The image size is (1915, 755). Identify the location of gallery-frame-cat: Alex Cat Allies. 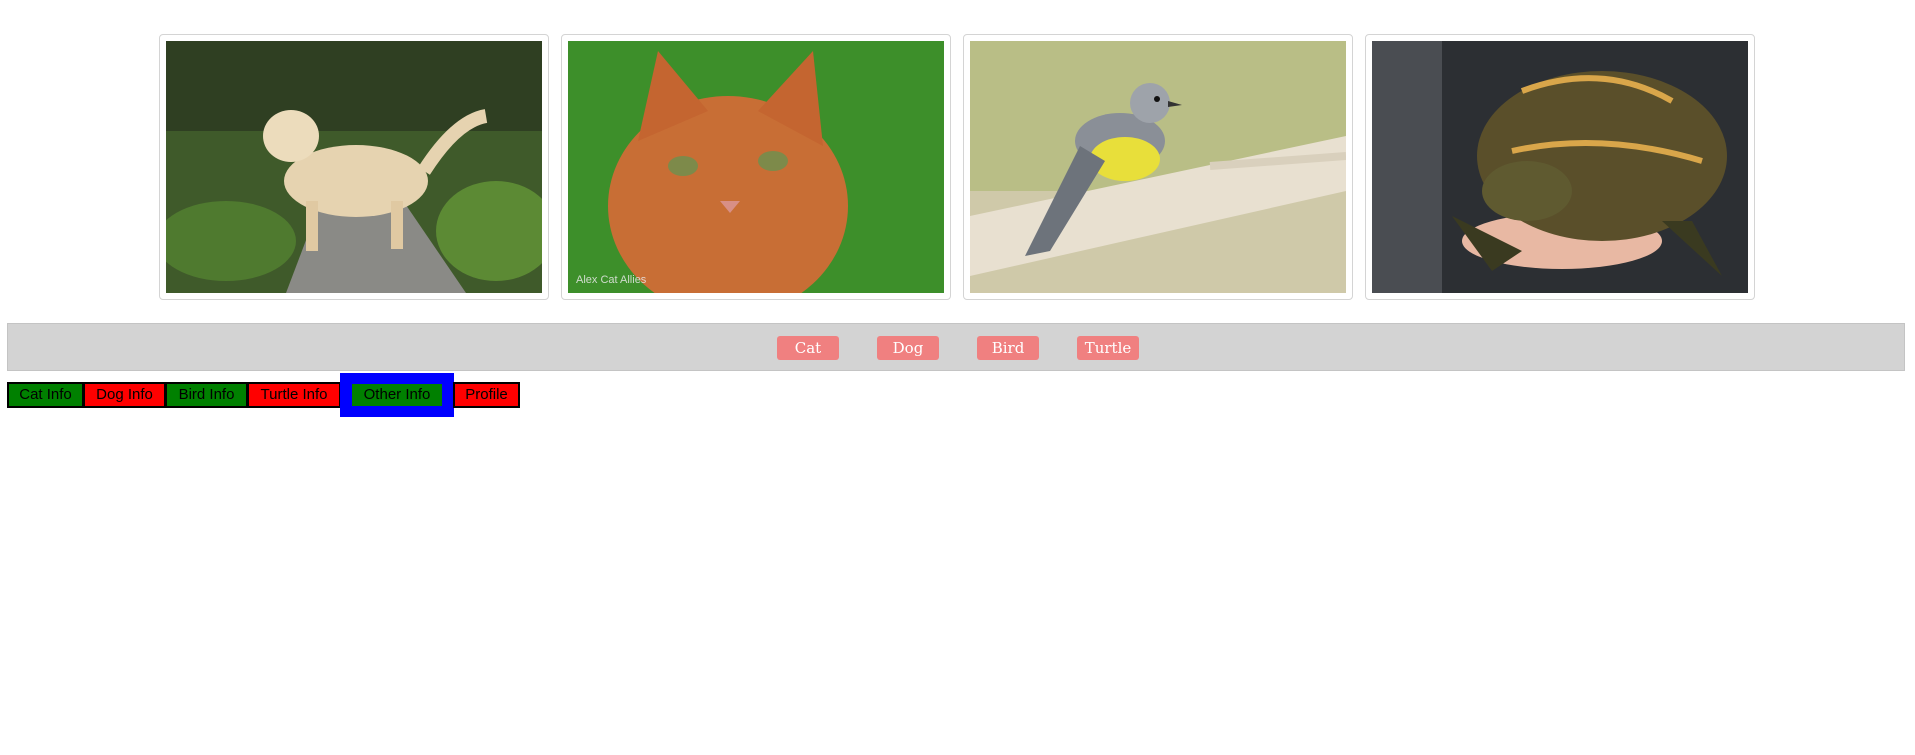
(756, 167).